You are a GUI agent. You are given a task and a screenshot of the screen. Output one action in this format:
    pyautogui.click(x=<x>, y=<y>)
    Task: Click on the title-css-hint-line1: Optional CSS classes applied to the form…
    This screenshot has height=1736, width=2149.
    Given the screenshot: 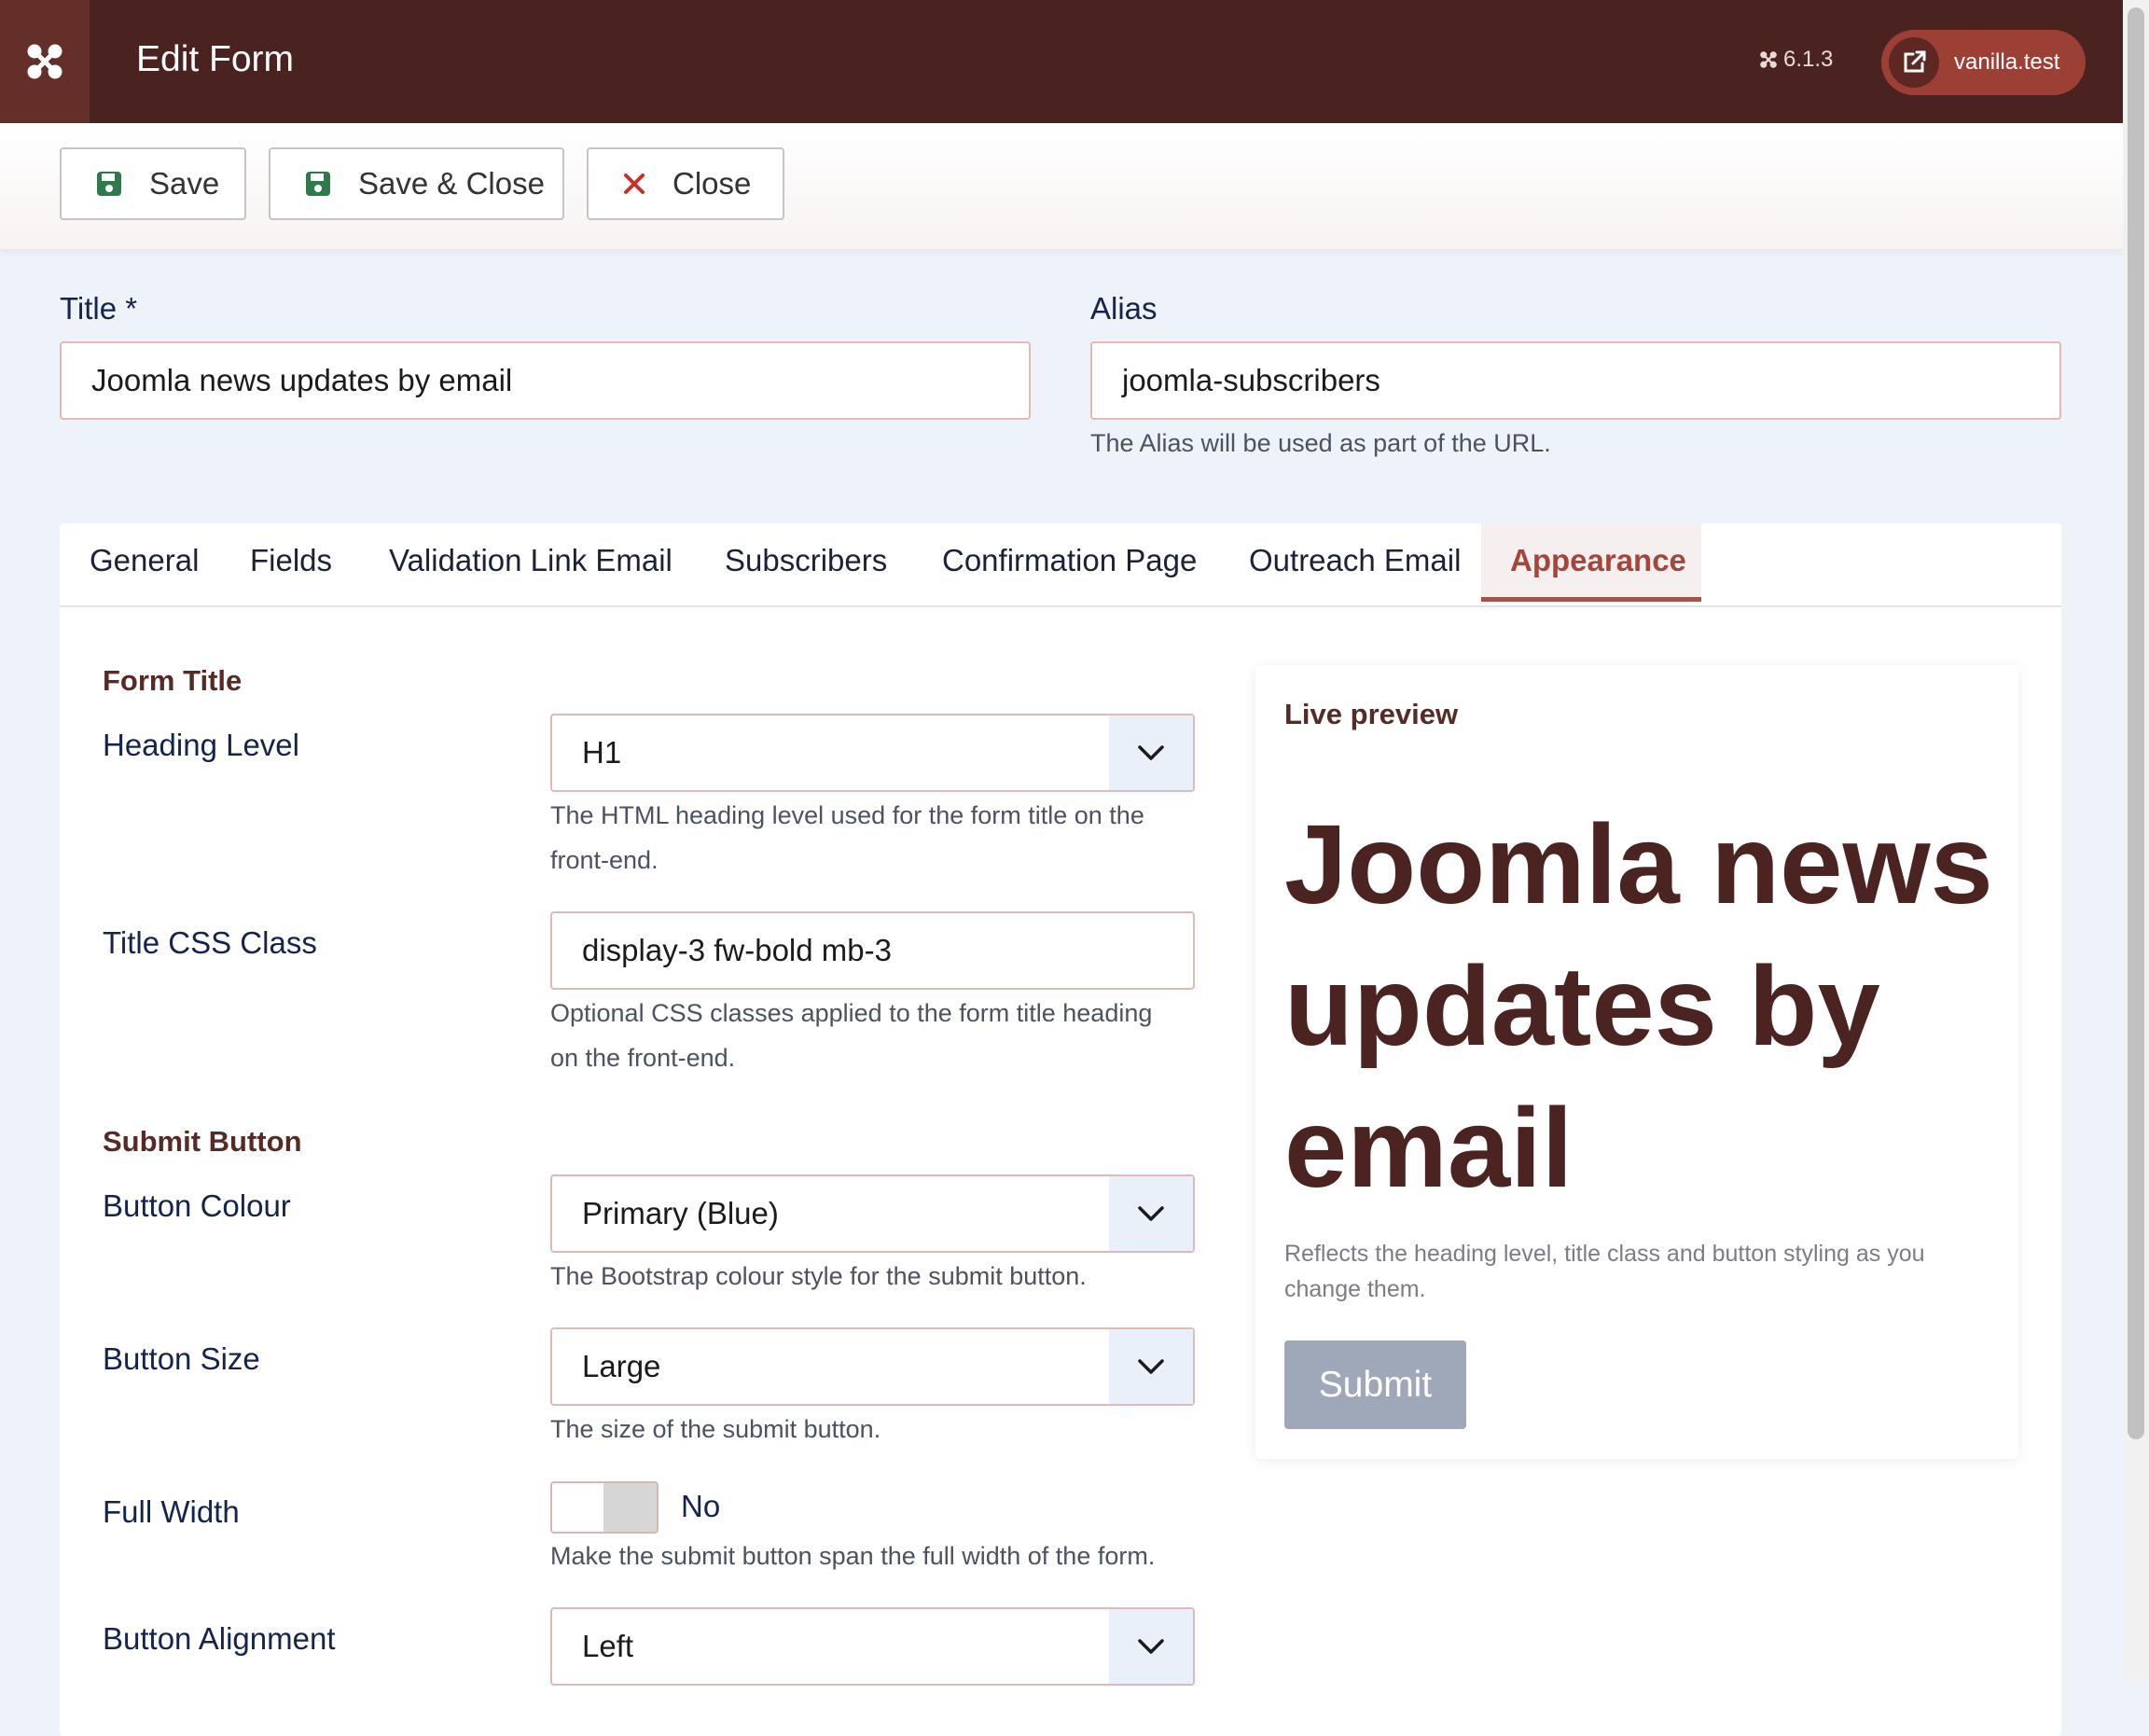 What is the action you would take?
    pyautogui.click(x=851, y=1013)
    